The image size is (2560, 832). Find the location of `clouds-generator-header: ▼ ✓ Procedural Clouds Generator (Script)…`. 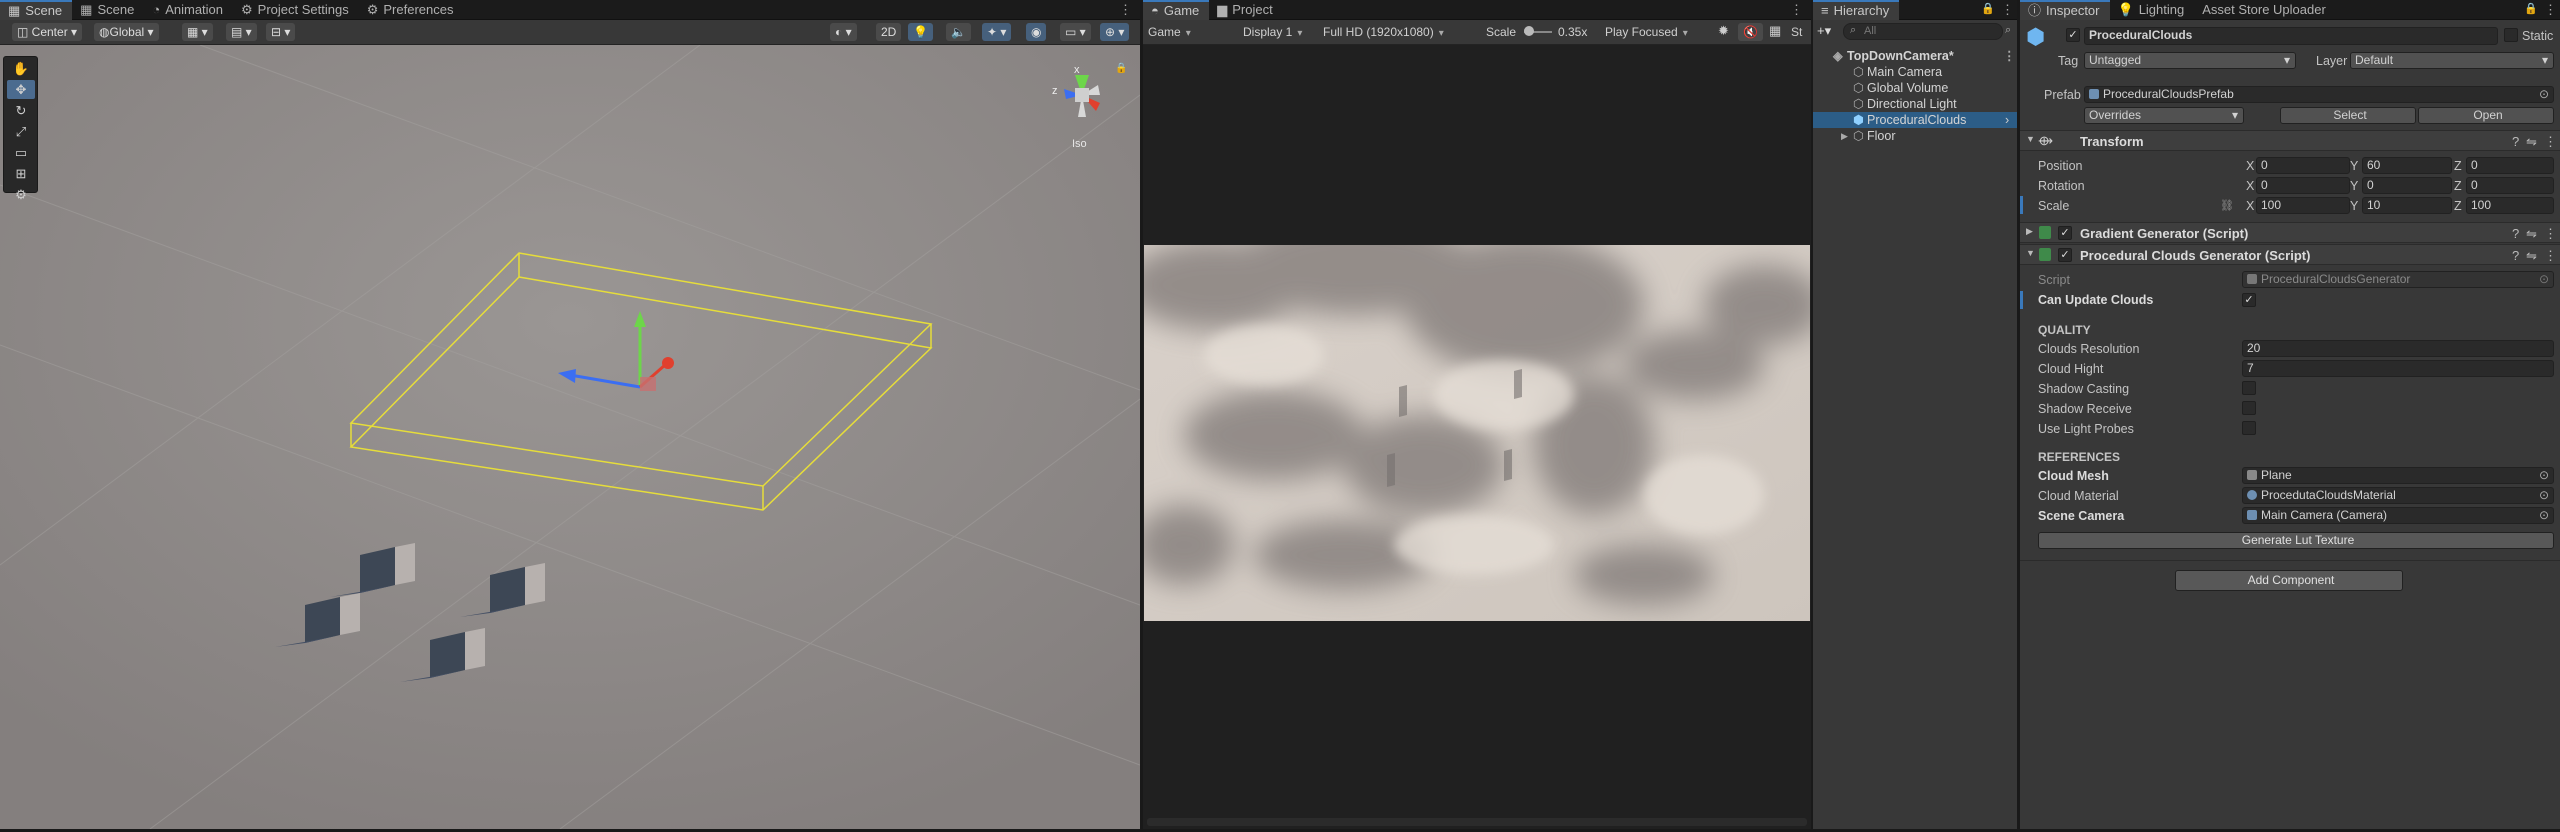

clouds-generator-header: ▼ ✓ Procedural Clouds Generator (Script)… is located at coordinates (2290, 254).